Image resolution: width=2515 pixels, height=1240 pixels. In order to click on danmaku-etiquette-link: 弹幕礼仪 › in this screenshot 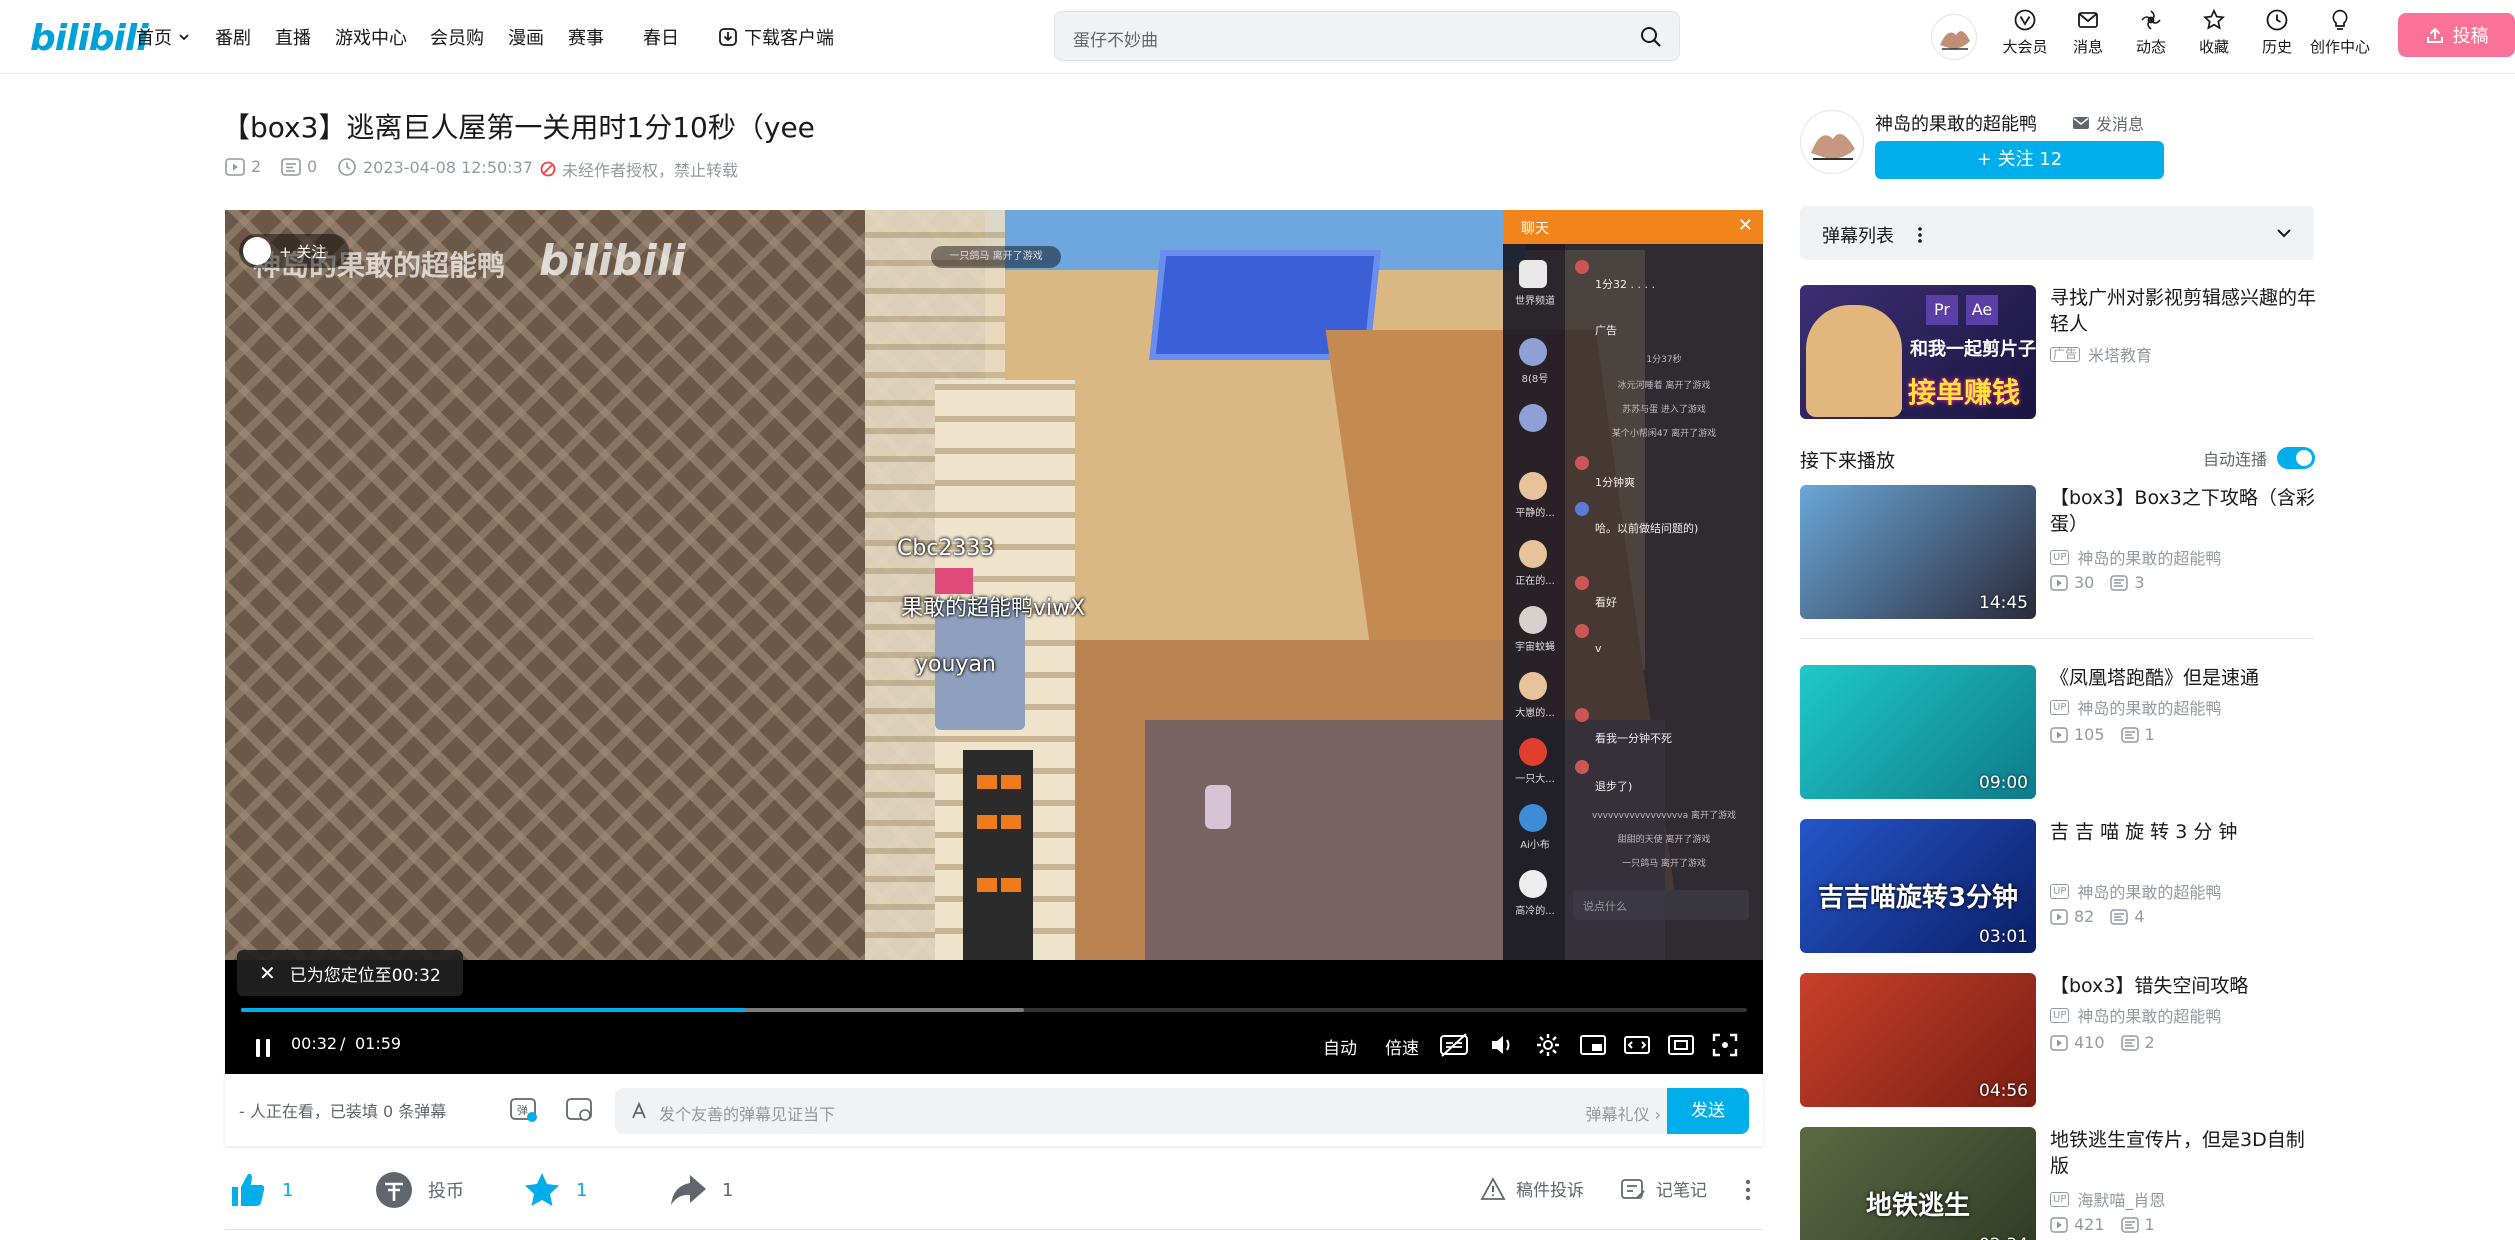, I will do `click(1624, 1113)`.